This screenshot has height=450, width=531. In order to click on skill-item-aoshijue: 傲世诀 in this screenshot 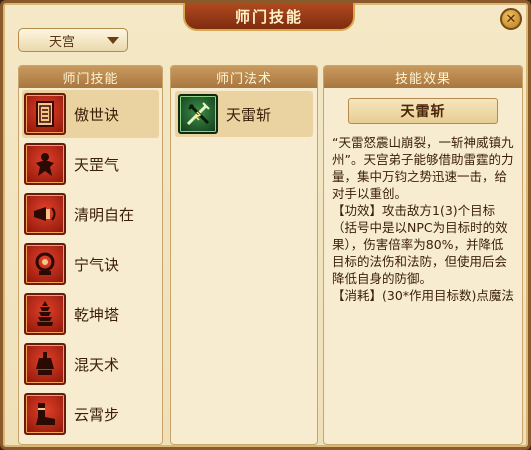, I will do `click(90, 114)`.